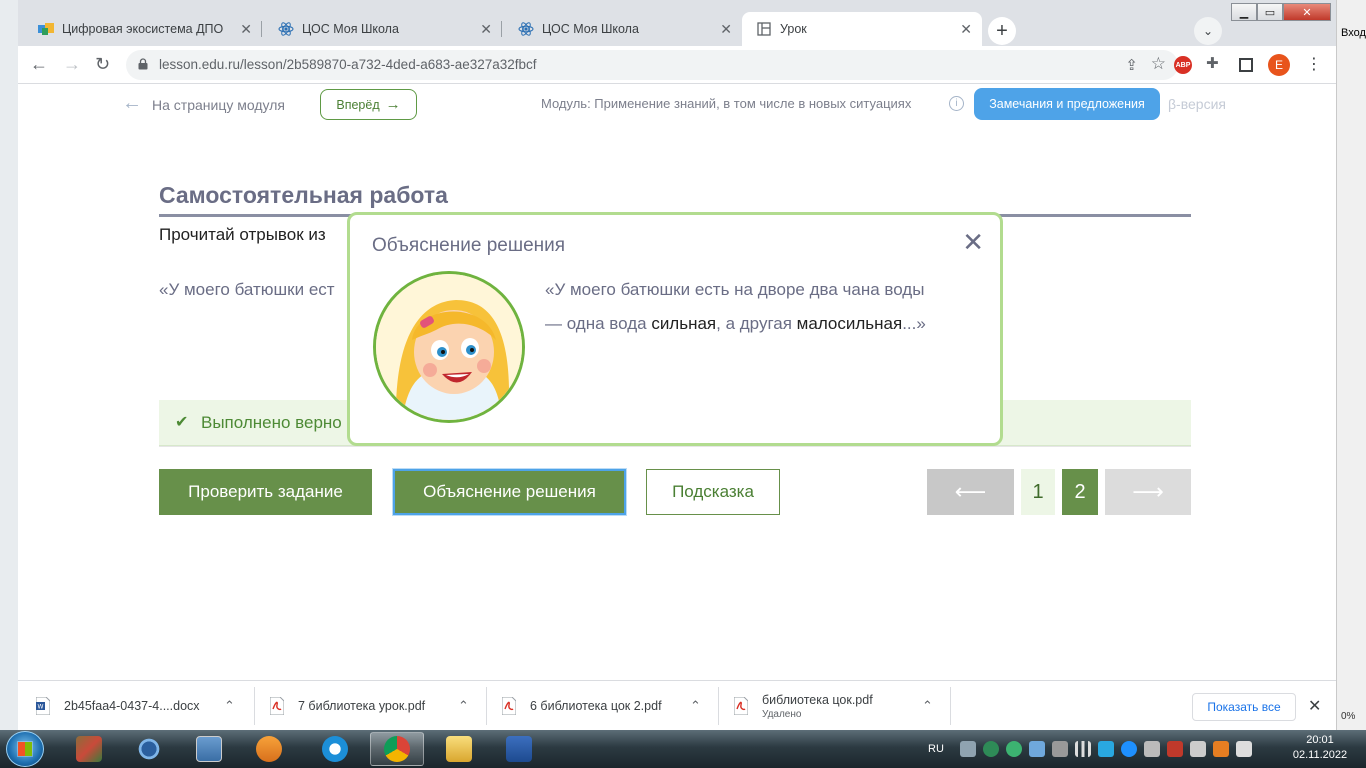 The image size is (1366, 768). I want to click on taskbar-chrome-icon, so click(397, 749).